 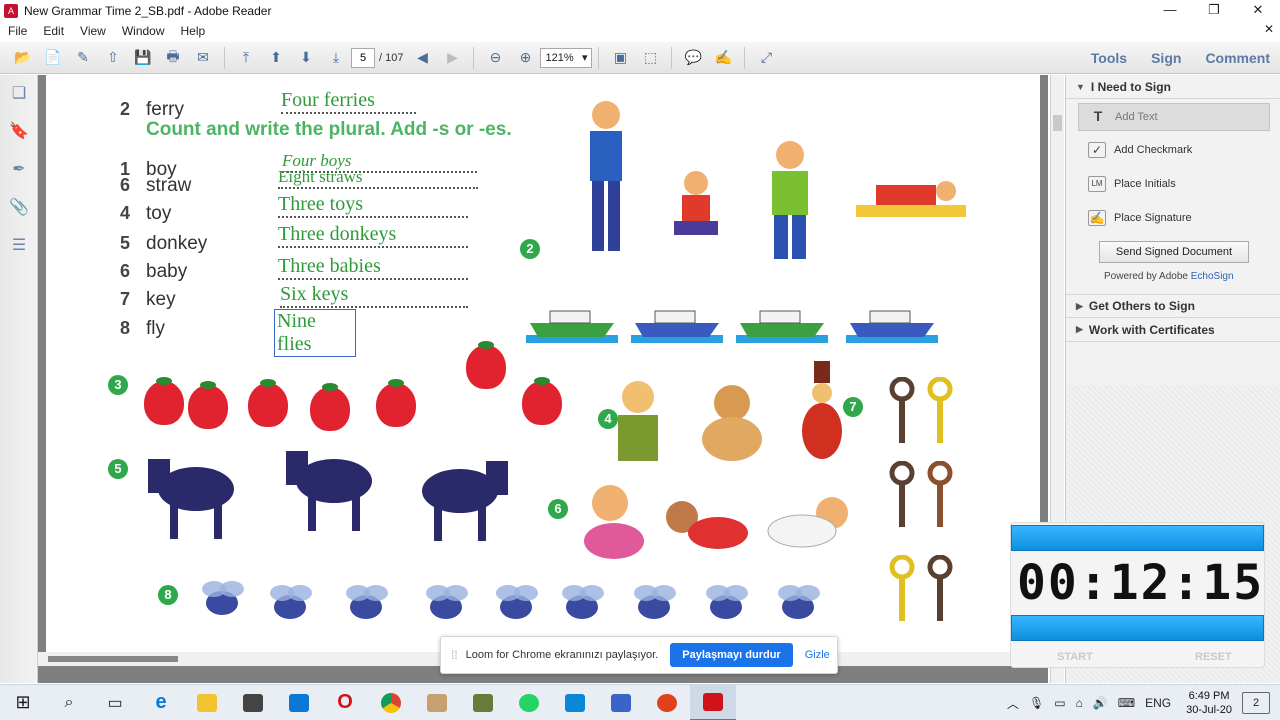 I want to click on opera-browser-icon: O, so click(x=345, y=702).